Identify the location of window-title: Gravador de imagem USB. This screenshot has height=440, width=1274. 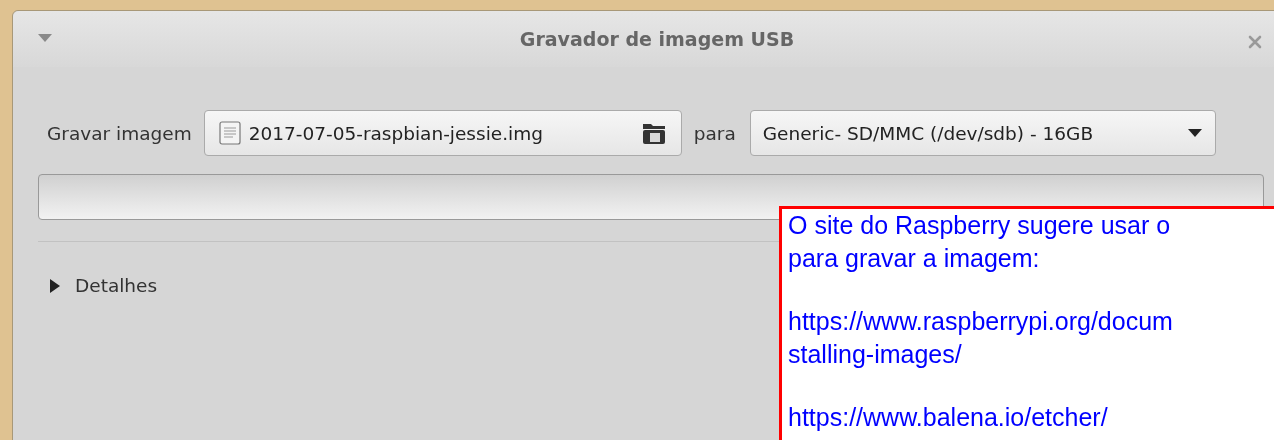
(657, 39).